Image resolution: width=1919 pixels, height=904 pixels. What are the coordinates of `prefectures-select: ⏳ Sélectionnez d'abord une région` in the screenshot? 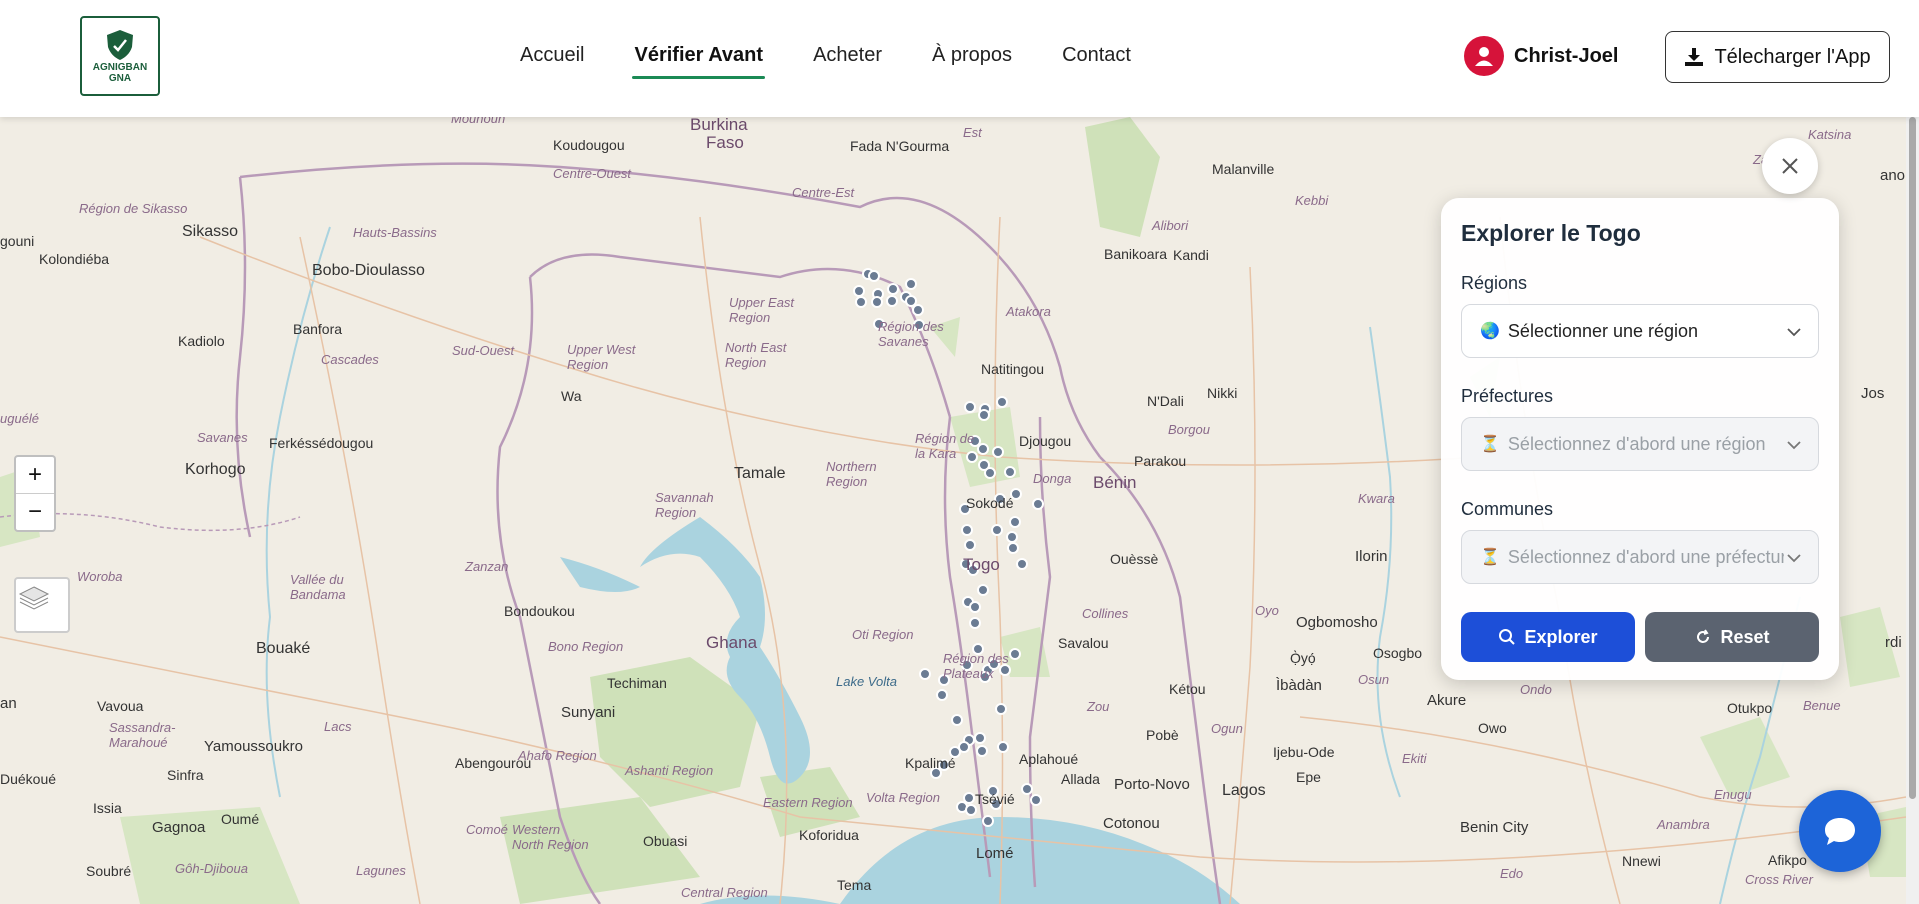 It's located at (1640, 444).